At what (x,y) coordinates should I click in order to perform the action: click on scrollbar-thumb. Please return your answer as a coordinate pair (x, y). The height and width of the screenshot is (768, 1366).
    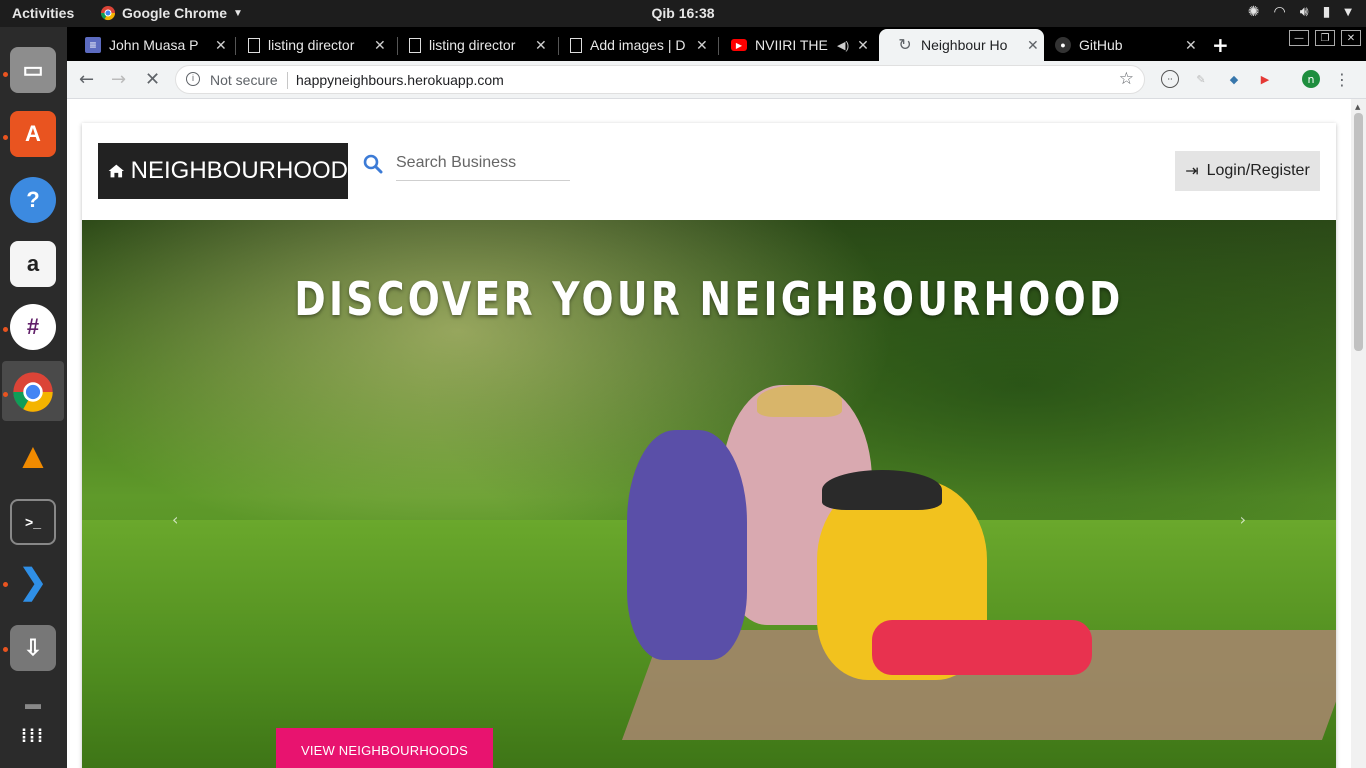
    Looking at the image, I should click on (1358, 232).